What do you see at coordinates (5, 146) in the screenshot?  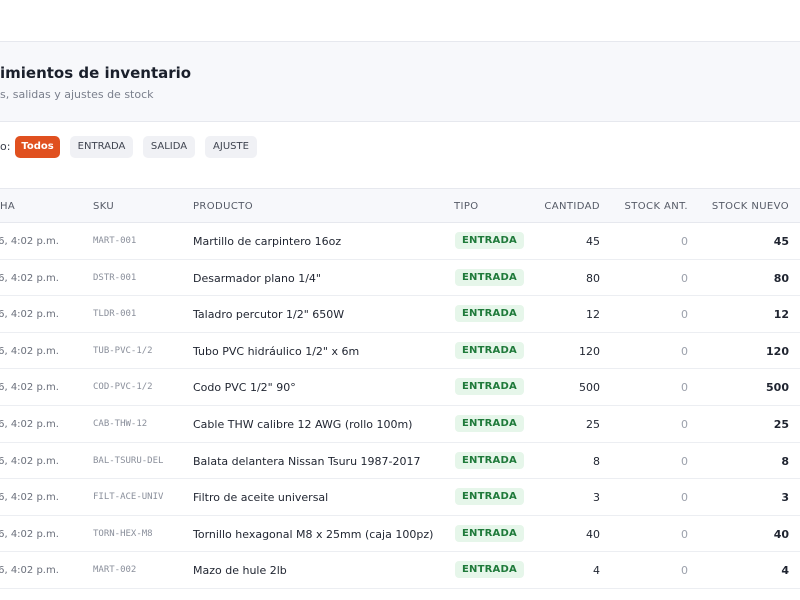 I see `filter-label: o:` at bounding box center [5, 146].